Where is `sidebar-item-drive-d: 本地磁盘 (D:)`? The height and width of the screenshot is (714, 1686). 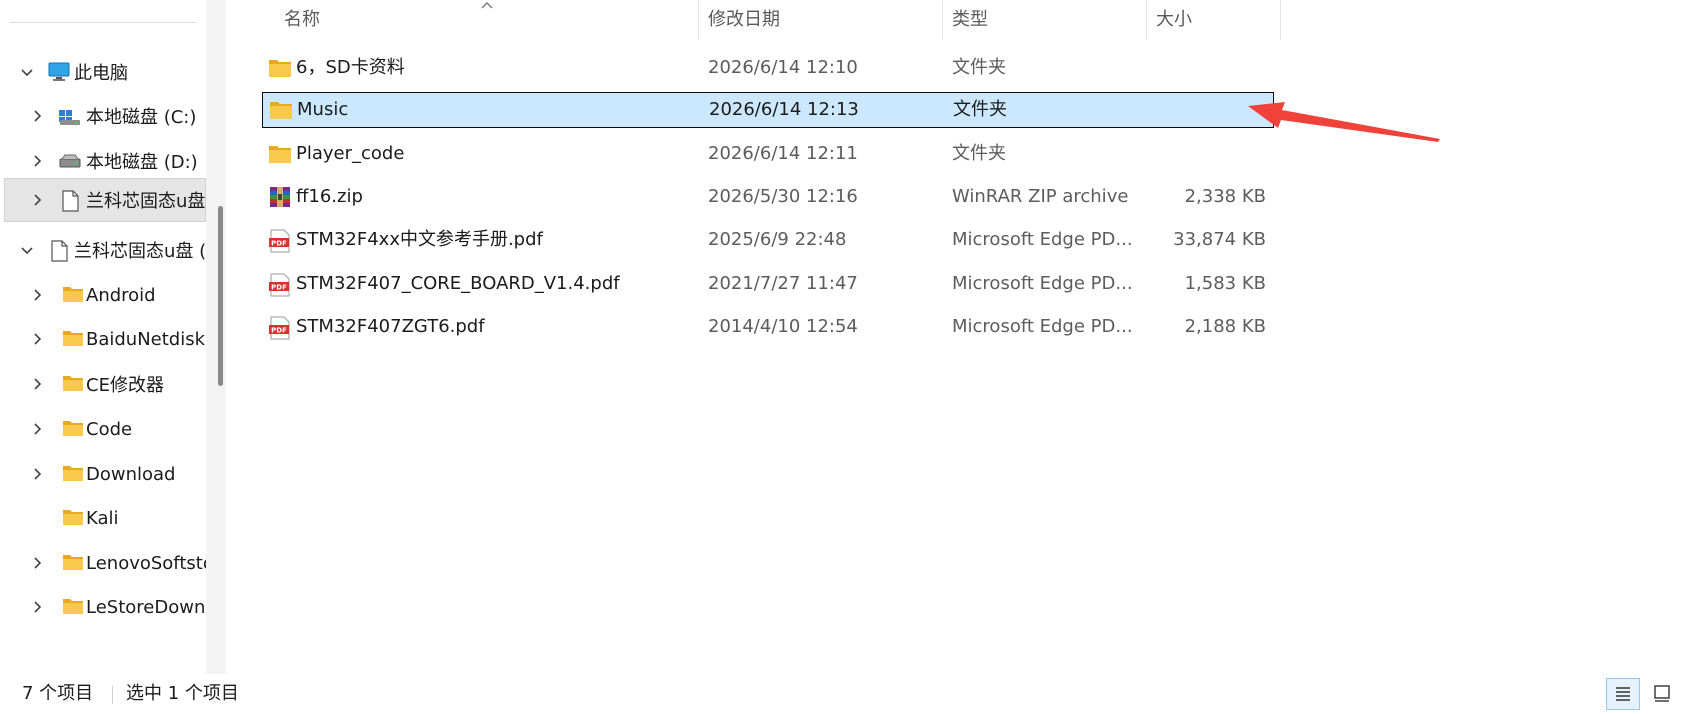 sidebar-item-drive-d: 本地磁盘 (D:) is located at coordinates (105, 161).